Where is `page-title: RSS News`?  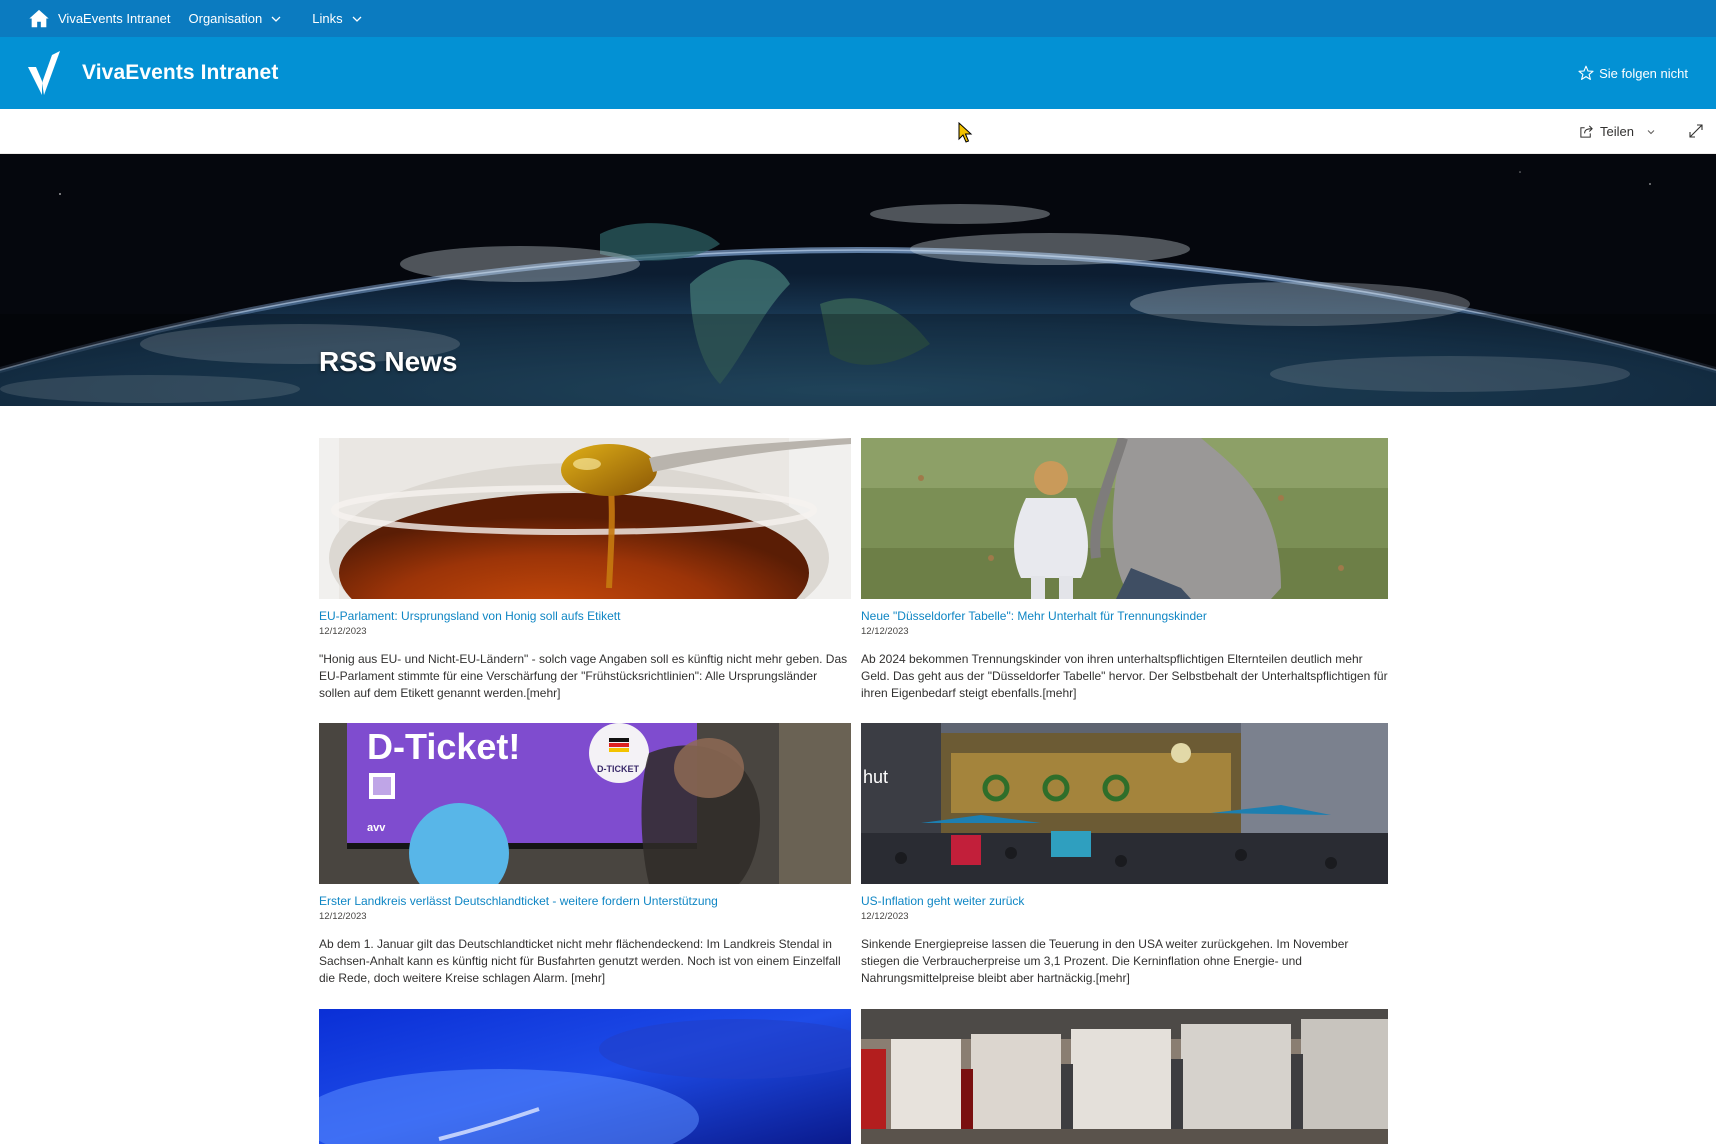
page-title: RSS News is located at coordinates (388, 361).